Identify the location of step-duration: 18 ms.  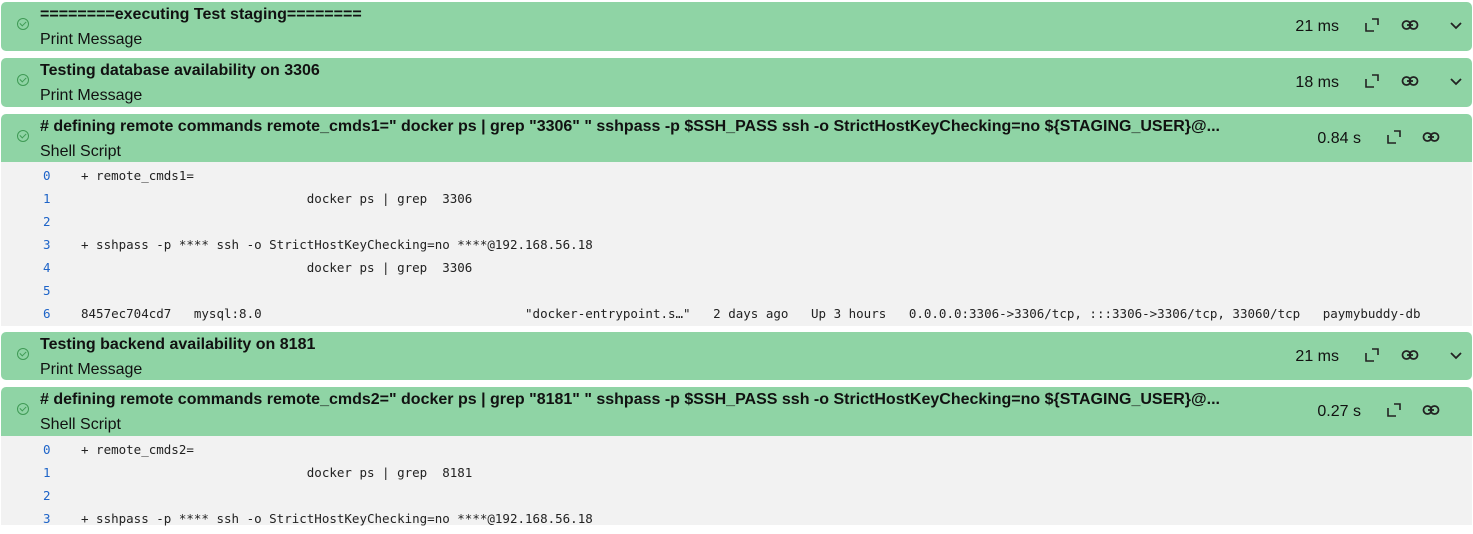
(1317, 82).